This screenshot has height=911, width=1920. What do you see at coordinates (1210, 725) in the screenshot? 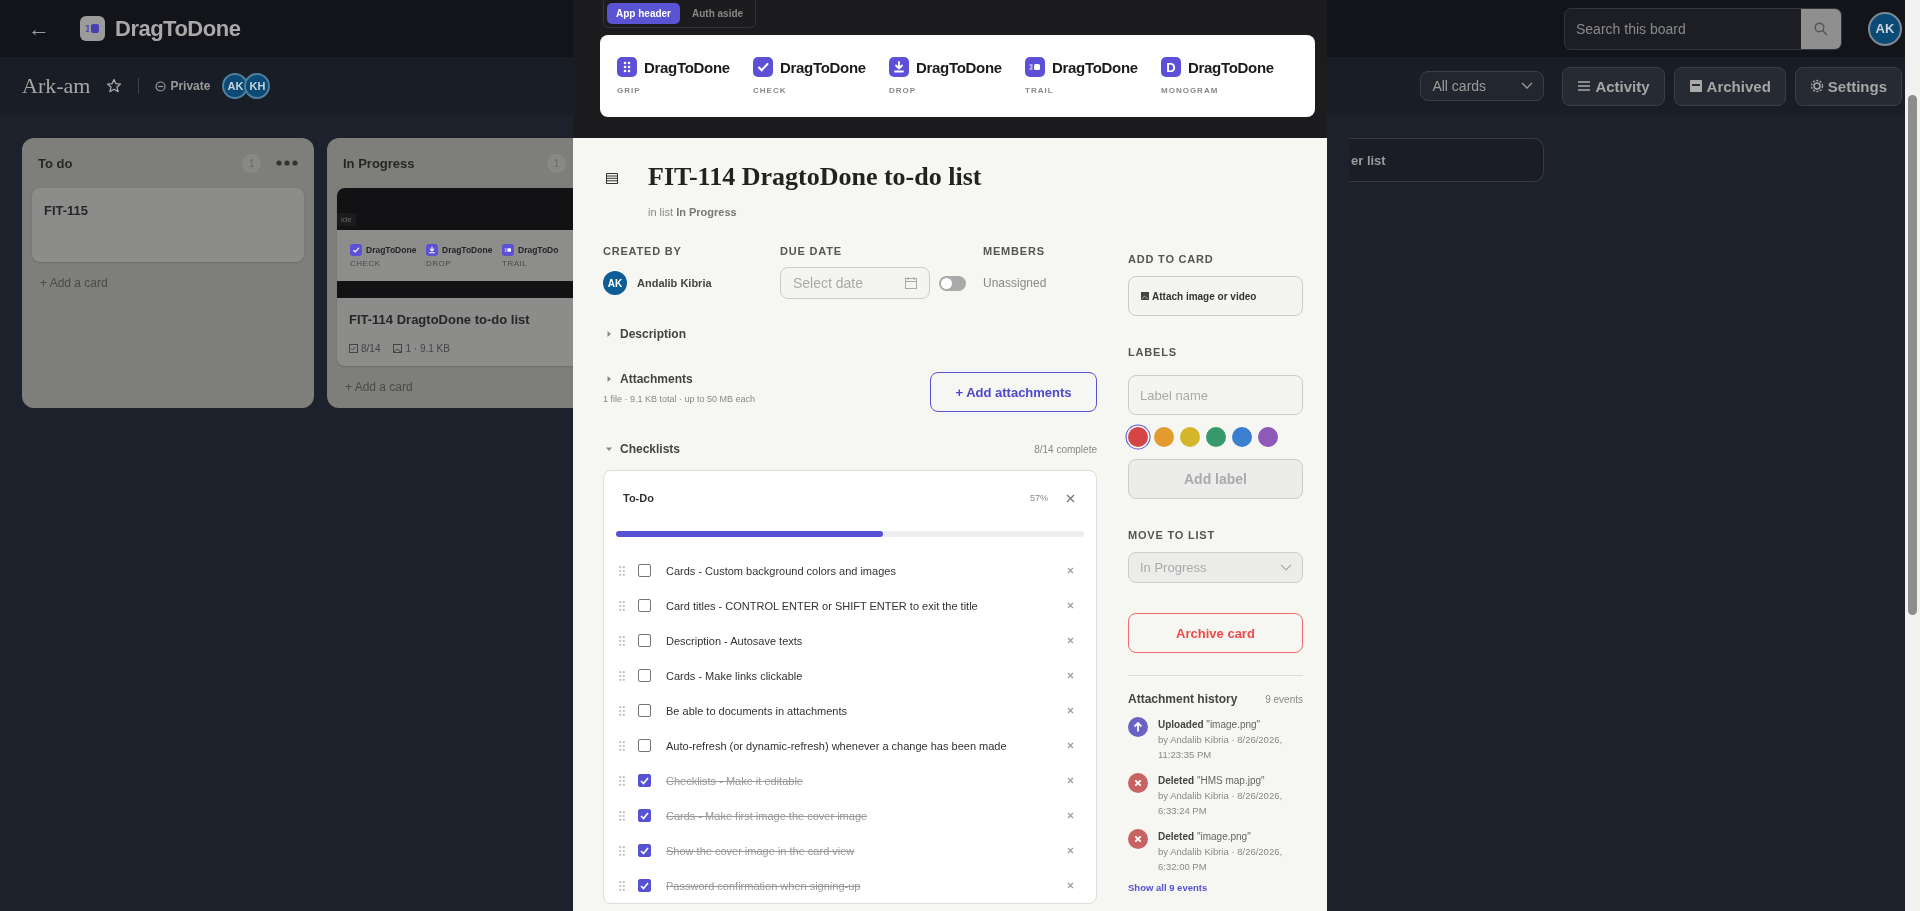
I see `event-title: Uploaded "image.png"` at bounding box center [1210, 725].